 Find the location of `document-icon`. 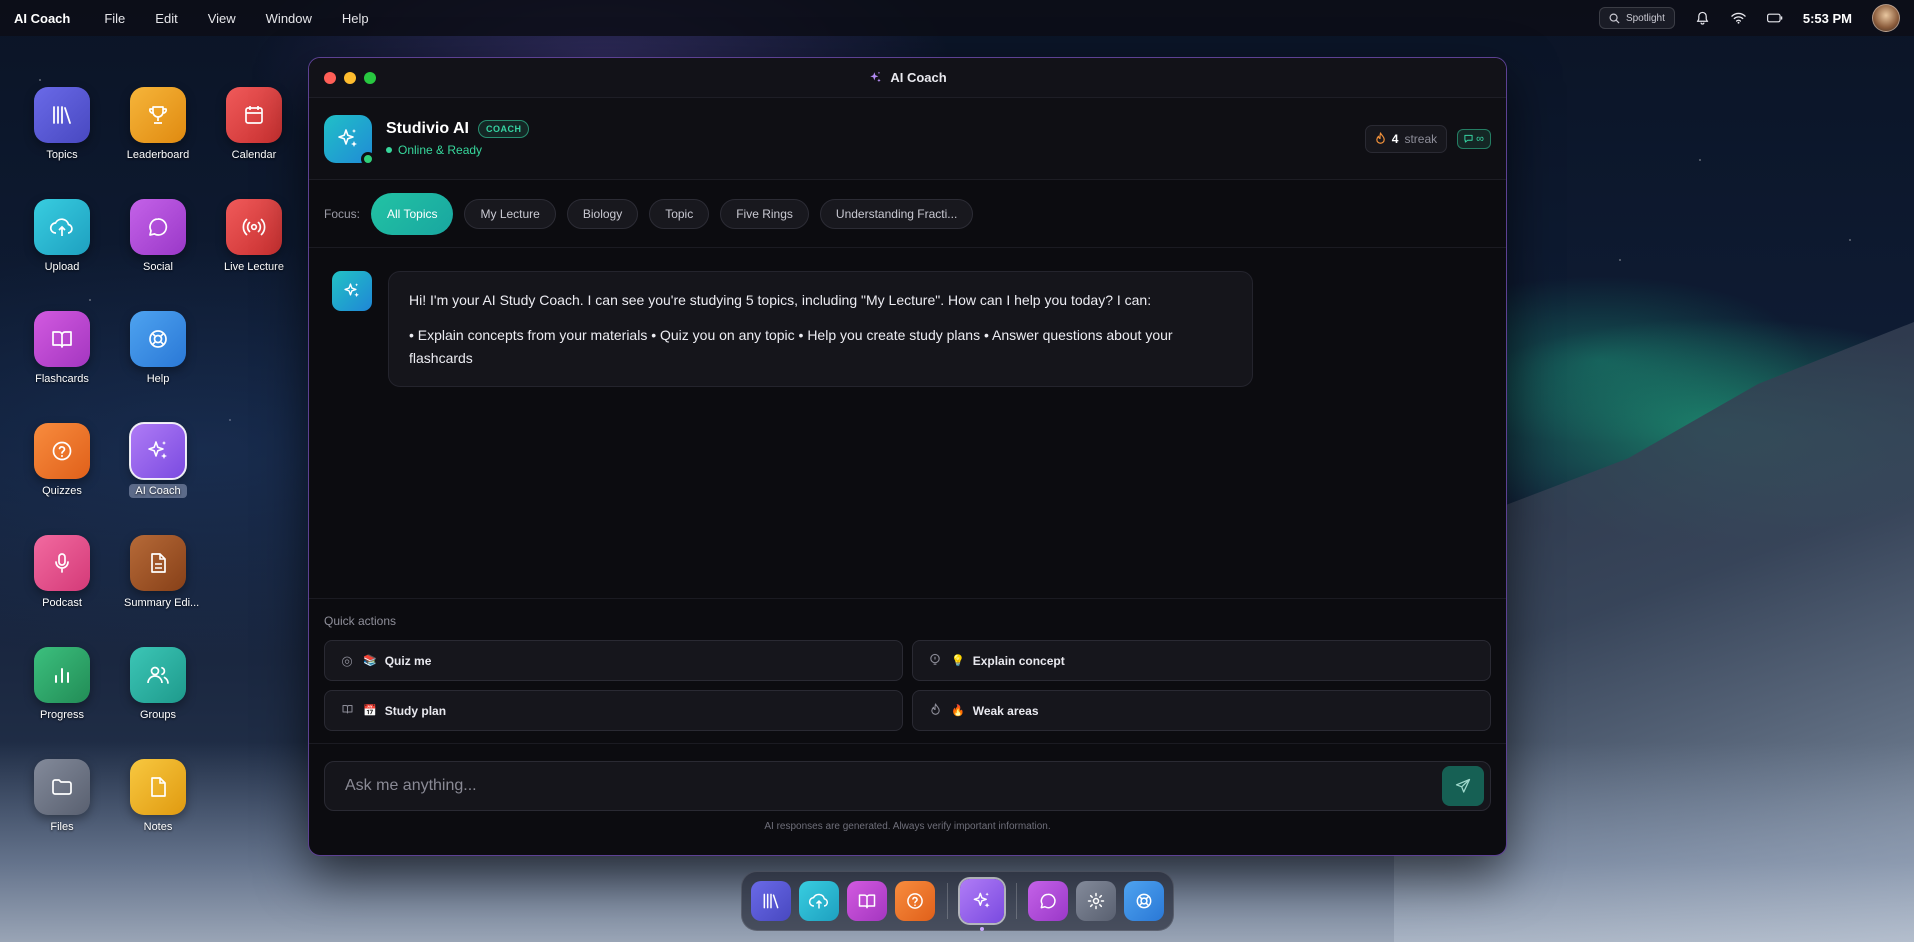

document-icon is located at coordinates (158, 563).